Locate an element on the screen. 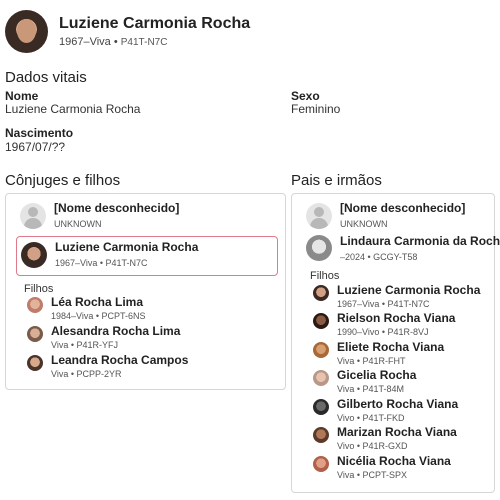 This screenshot has width=500, height=500. sex-value: Feminino is located at coordinates (316, 109).